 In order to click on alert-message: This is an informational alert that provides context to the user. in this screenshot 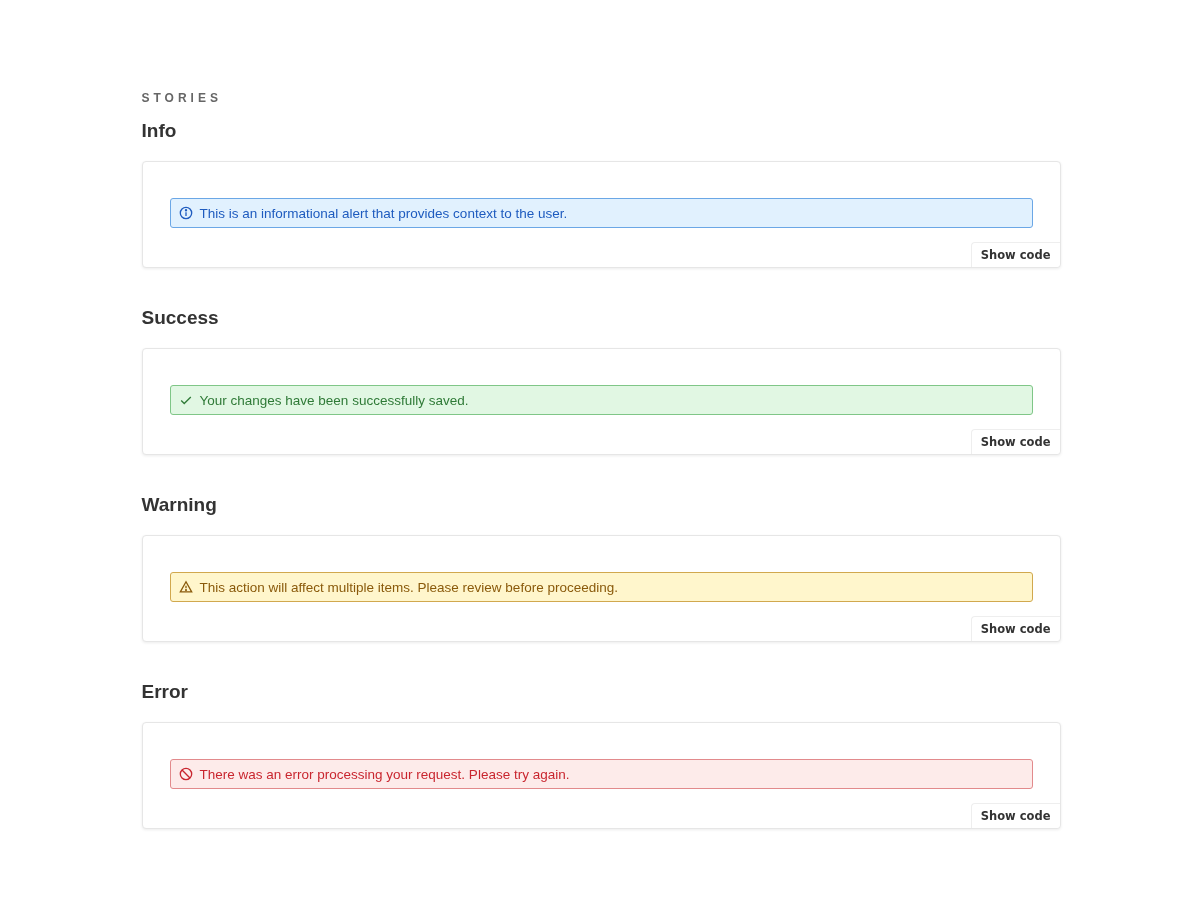, I will do `click(383, 213)`.